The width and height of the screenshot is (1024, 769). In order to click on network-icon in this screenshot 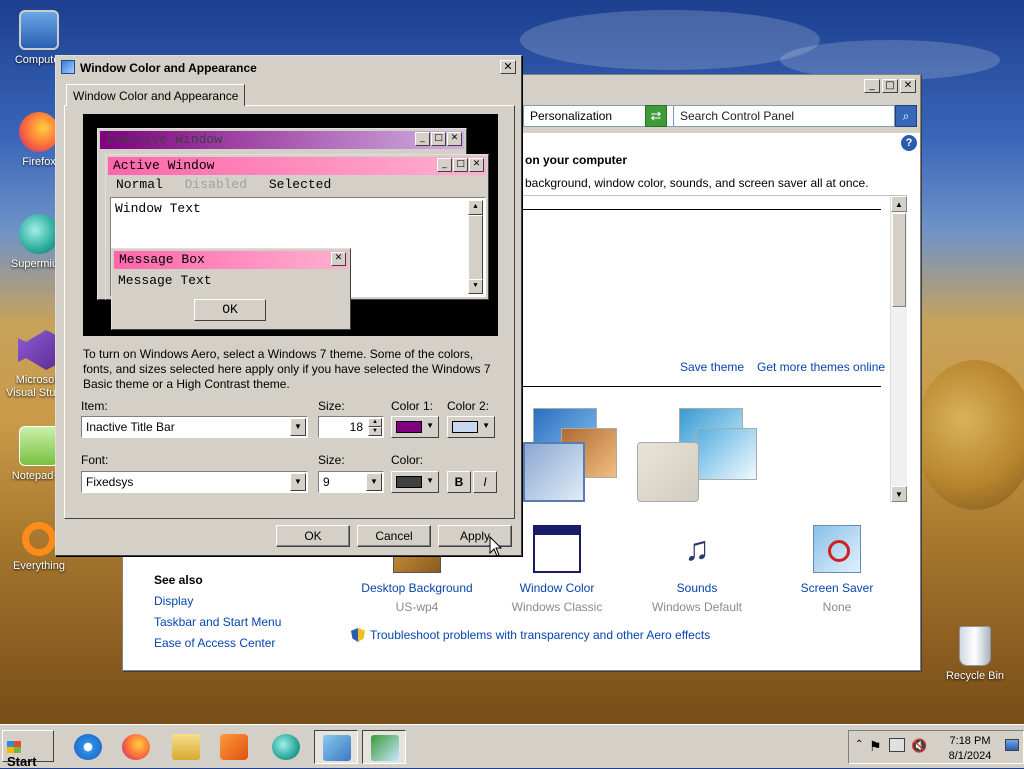, I will do `click(897, 745)`.